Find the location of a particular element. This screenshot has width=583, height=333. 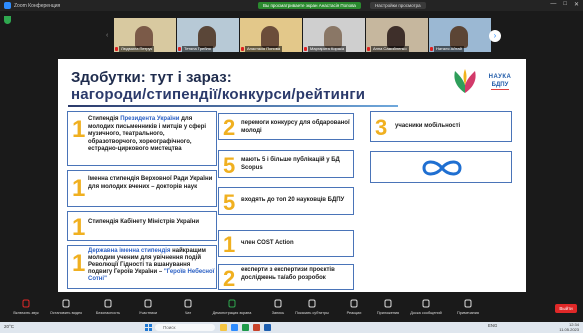

toolbar-label: Участники is located at coordinates (148, 313).